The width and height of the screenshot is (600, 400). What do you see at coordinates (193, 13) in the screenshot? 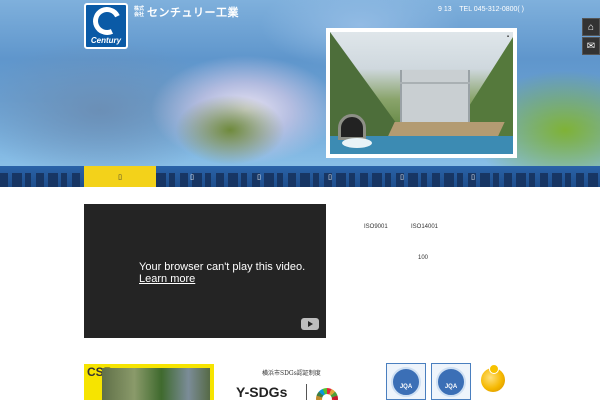
I see `company-name: センチュリー工業` at bounding box center [193, 13].